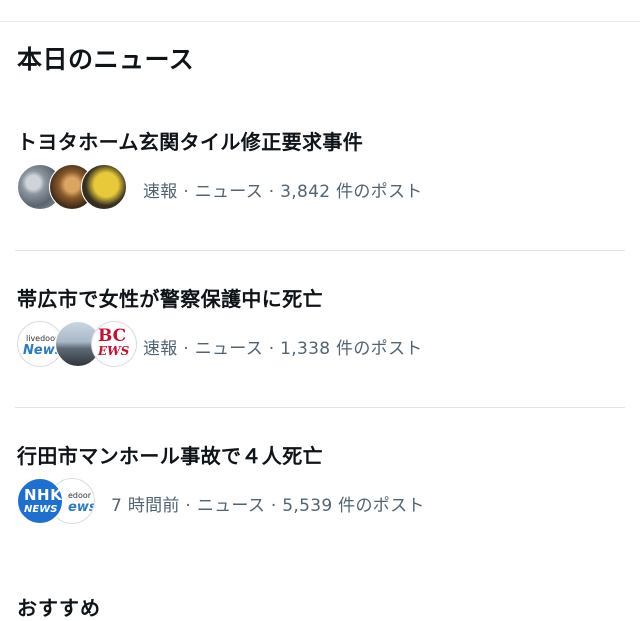  What do you see at coordinates (320, 21) in the screenshot?
I see `top-divider` at bounding box center [320, 21].